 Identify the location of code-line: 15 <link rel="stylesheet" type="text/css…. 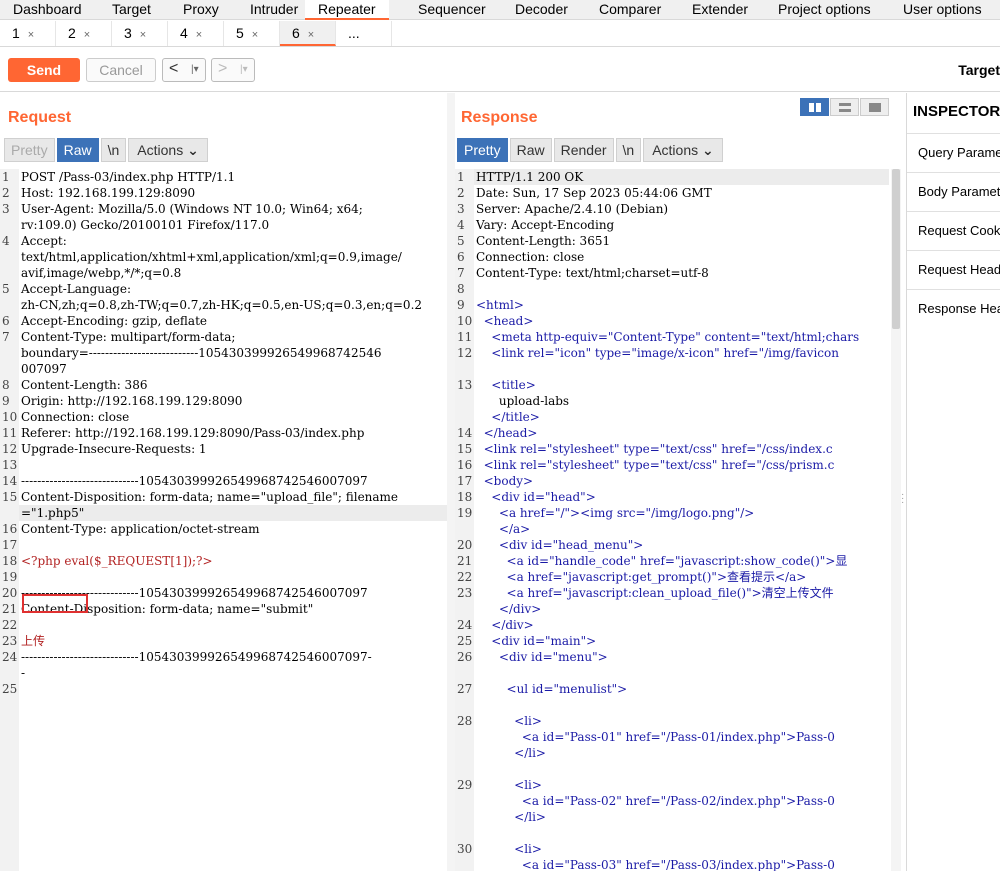
(672, 449).